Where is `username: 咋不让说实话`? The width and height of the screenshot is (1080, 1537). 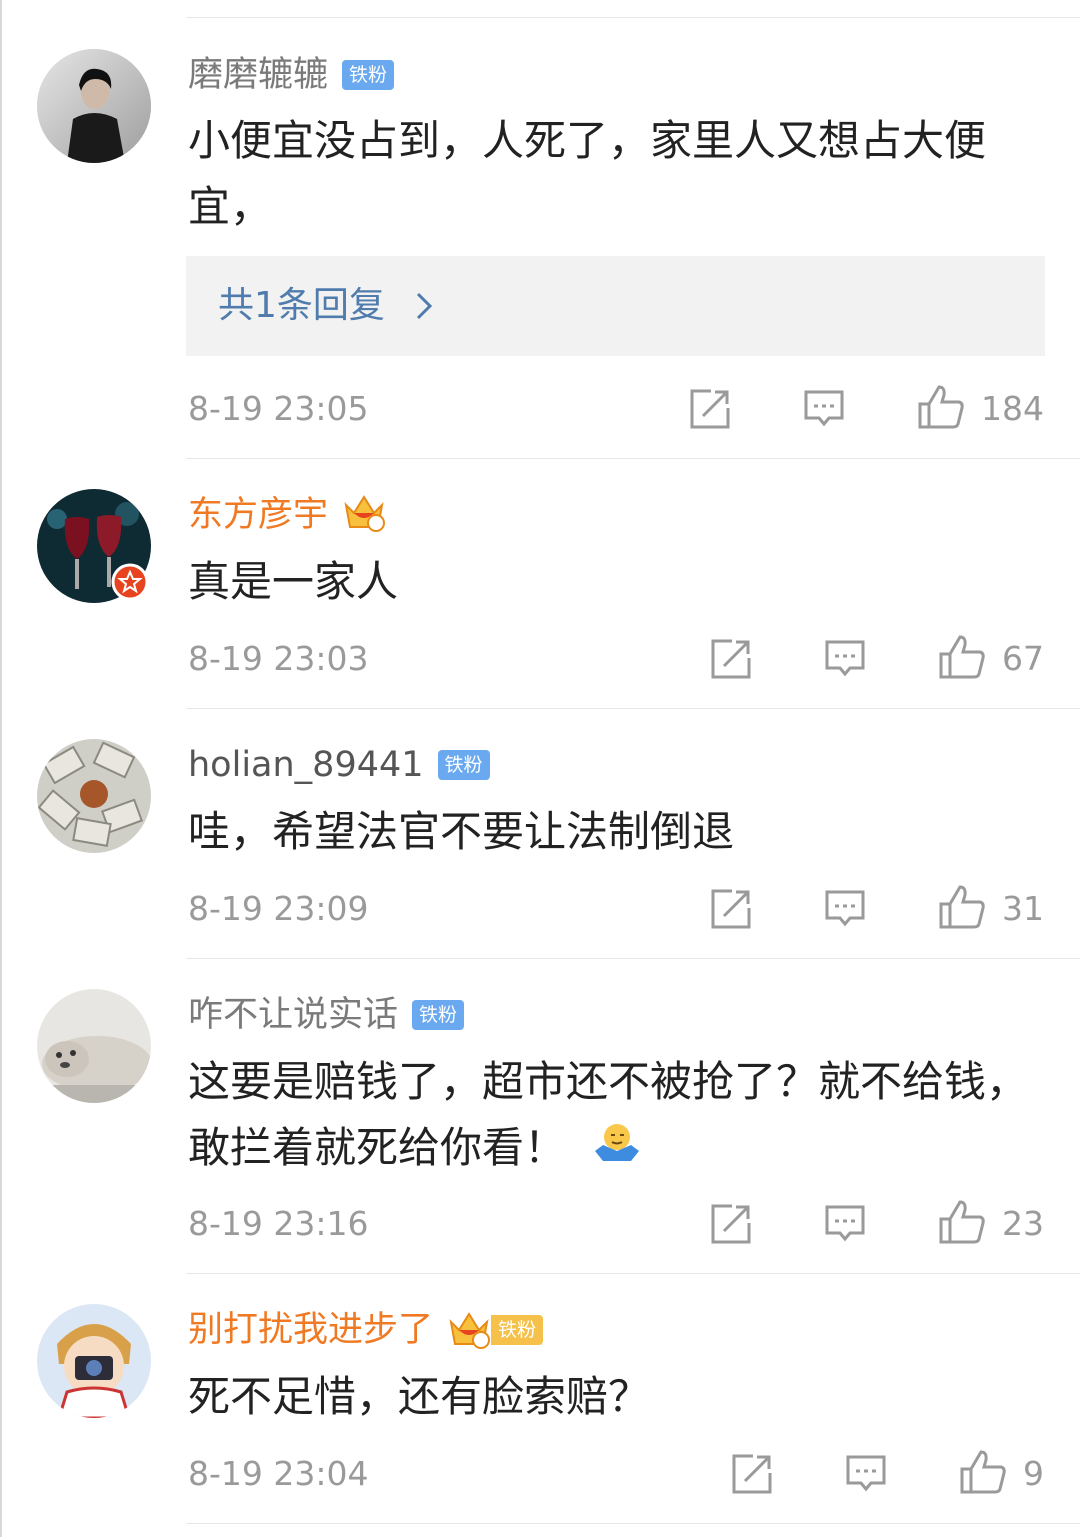
username: 咋不让说实话 is located at coordinates (293, 1015).